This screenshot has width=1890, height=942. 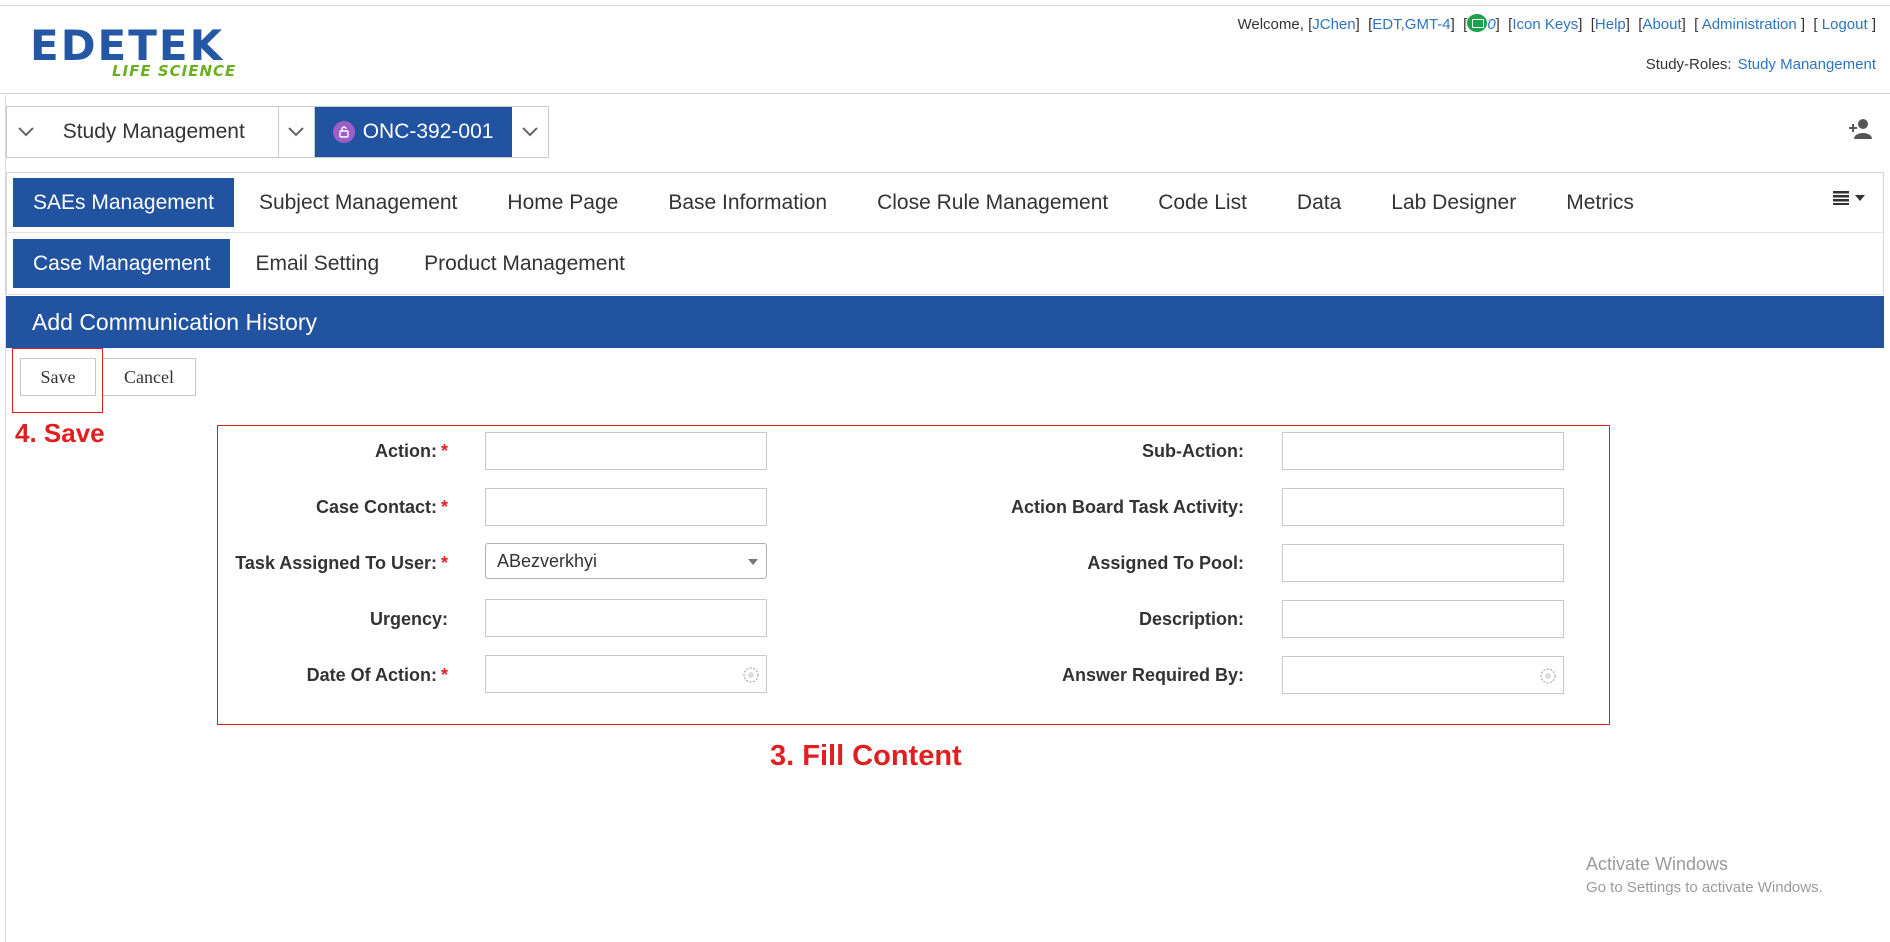 I want to click on tab-case-management: Case Management, so click(x=122, y=263).